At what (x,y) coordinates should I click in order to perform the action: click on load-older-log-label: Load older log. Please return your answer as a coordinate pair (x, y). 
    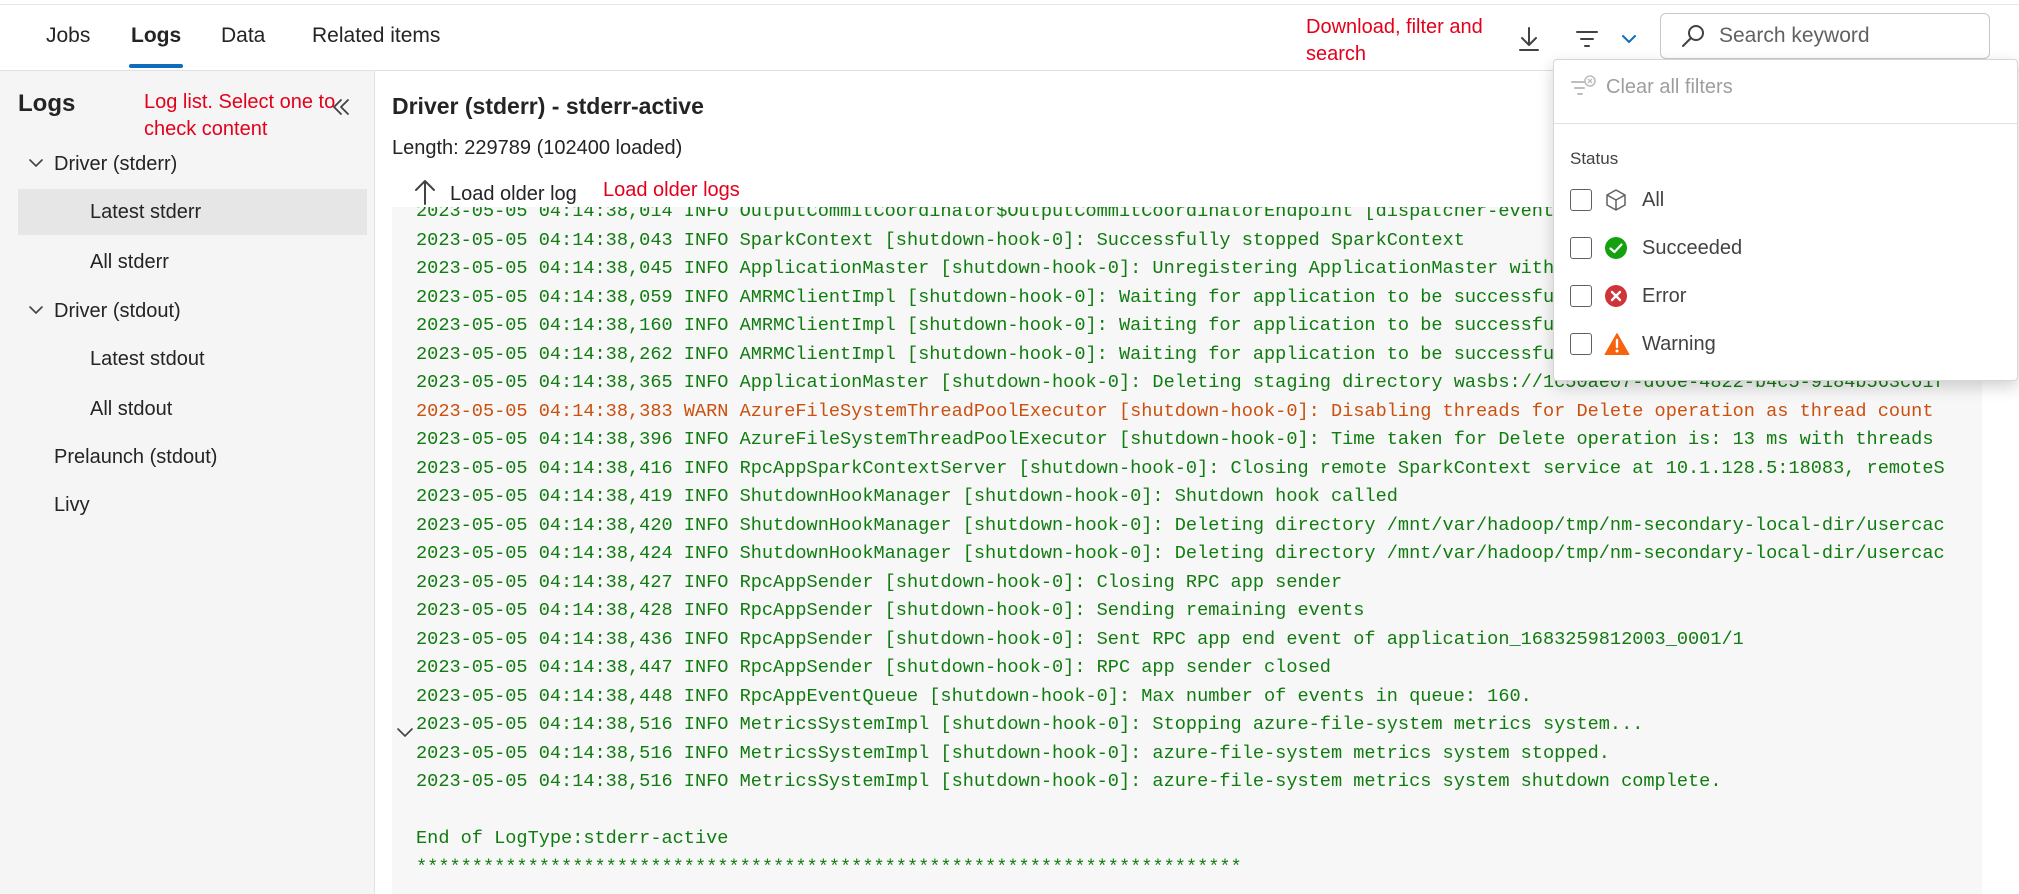
    Looking at the image, I should click on (513, 194).